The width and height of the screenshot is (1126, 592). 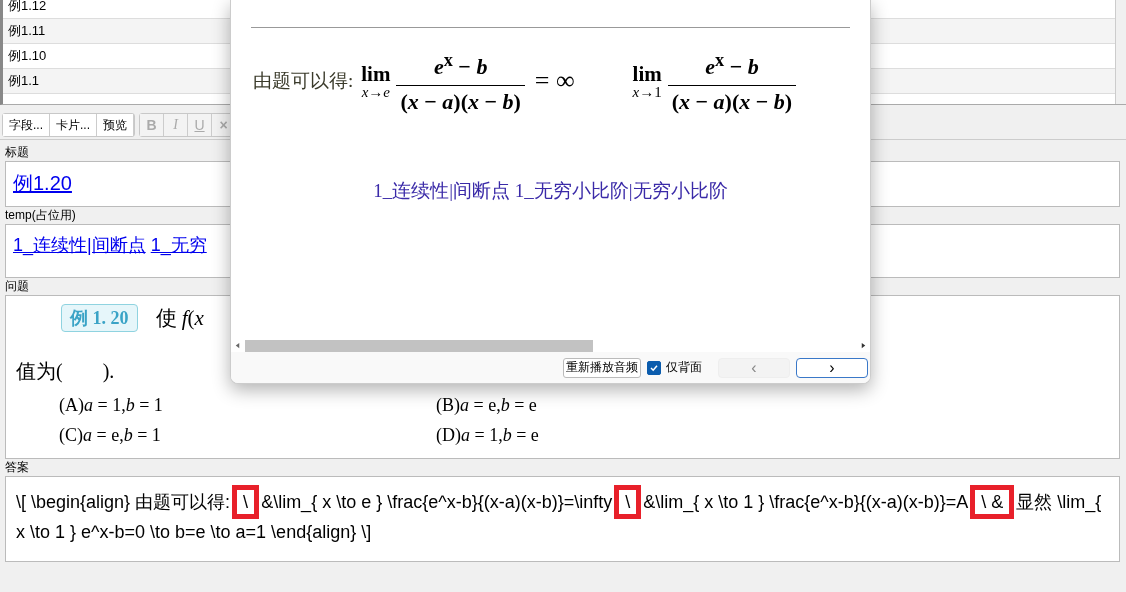 I want to click on field-label: temp(占位用), so click(x=41, y=215).